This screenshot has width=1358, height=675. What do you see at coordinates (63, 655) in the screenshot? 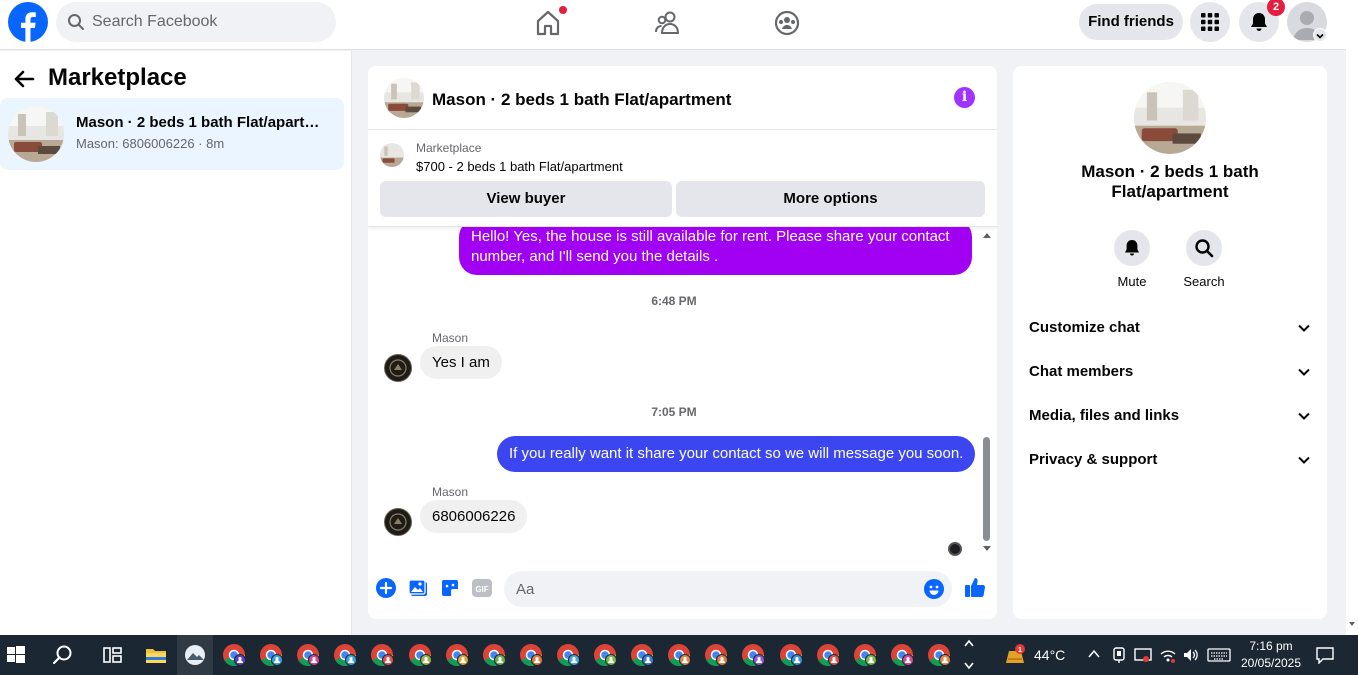
I see `taskbar-search-icon` at bounding box center [63, 655].